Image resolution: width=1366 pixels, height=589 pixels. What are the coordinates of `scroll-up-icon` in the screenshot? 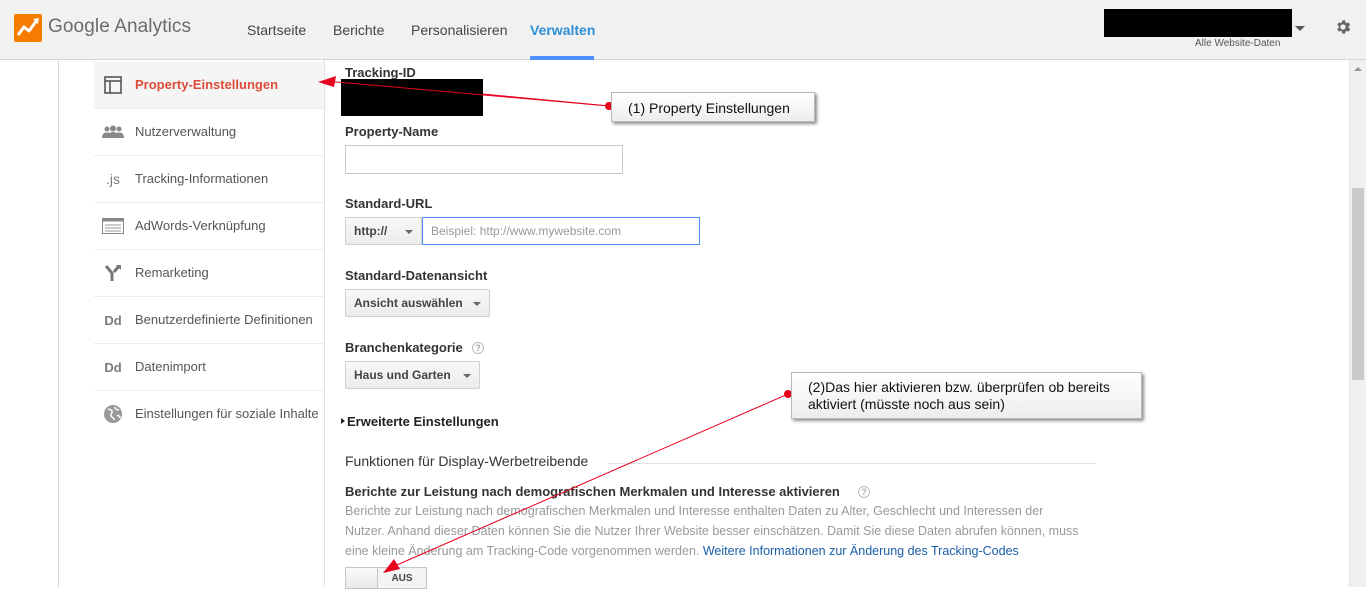 It's located at (1358, 69).